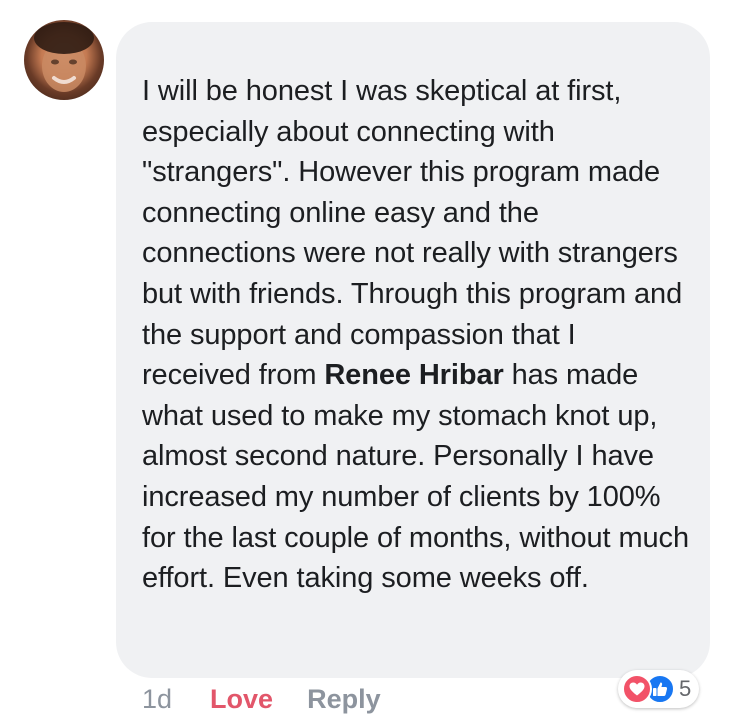 The height and width of the screenshot is (723, 750). What do you see at coordinates (413, 375) in the screenshot?
I see `mention-link: Renee Hribar` at bounding box center [413, 375].